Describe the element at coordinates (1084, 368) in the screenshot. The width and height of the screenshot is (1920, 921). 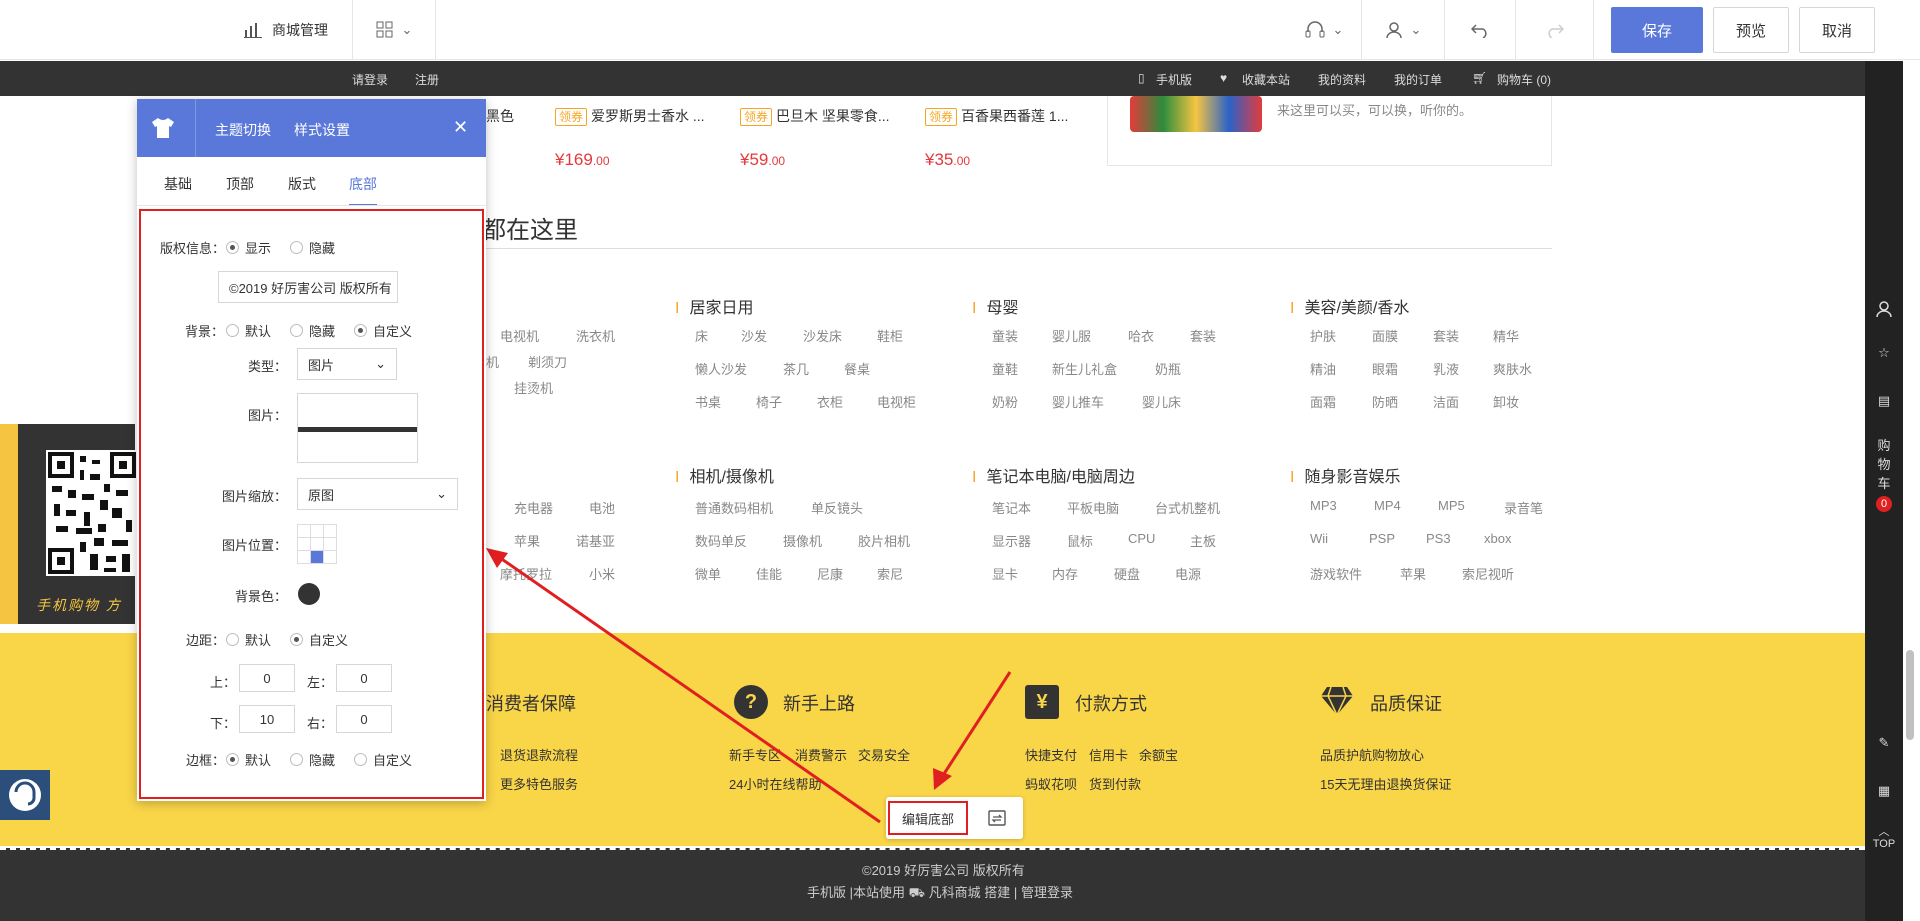
I see `category-link: 新生儿礼盒` at that location.